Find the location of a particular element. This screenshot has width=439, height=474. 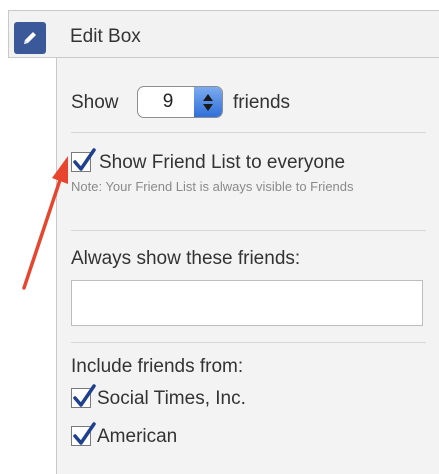

include-friends-label: Include friends from: is located at coordinates (157, 366).